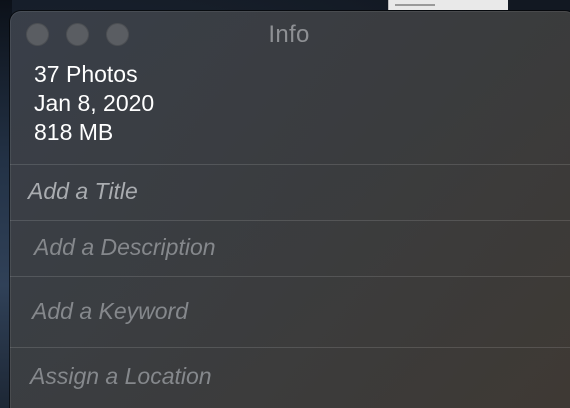 This screenshot has width=570, height=408. Describe the element at coordinates (125, 247) in the screenshot. I see `description-field: Add a Description` at that location.